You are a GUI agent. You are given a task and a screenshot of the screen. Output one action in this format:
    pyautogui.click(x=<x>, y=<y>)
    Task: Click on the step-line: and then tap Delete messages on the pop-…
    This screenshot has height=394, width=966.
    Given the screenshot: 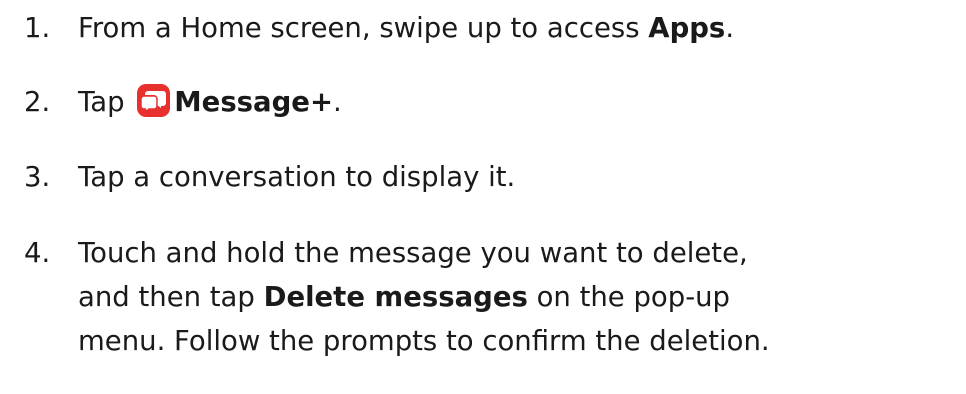 What is the action you would take?
    pyautogui.click(x=424, y=297)
    